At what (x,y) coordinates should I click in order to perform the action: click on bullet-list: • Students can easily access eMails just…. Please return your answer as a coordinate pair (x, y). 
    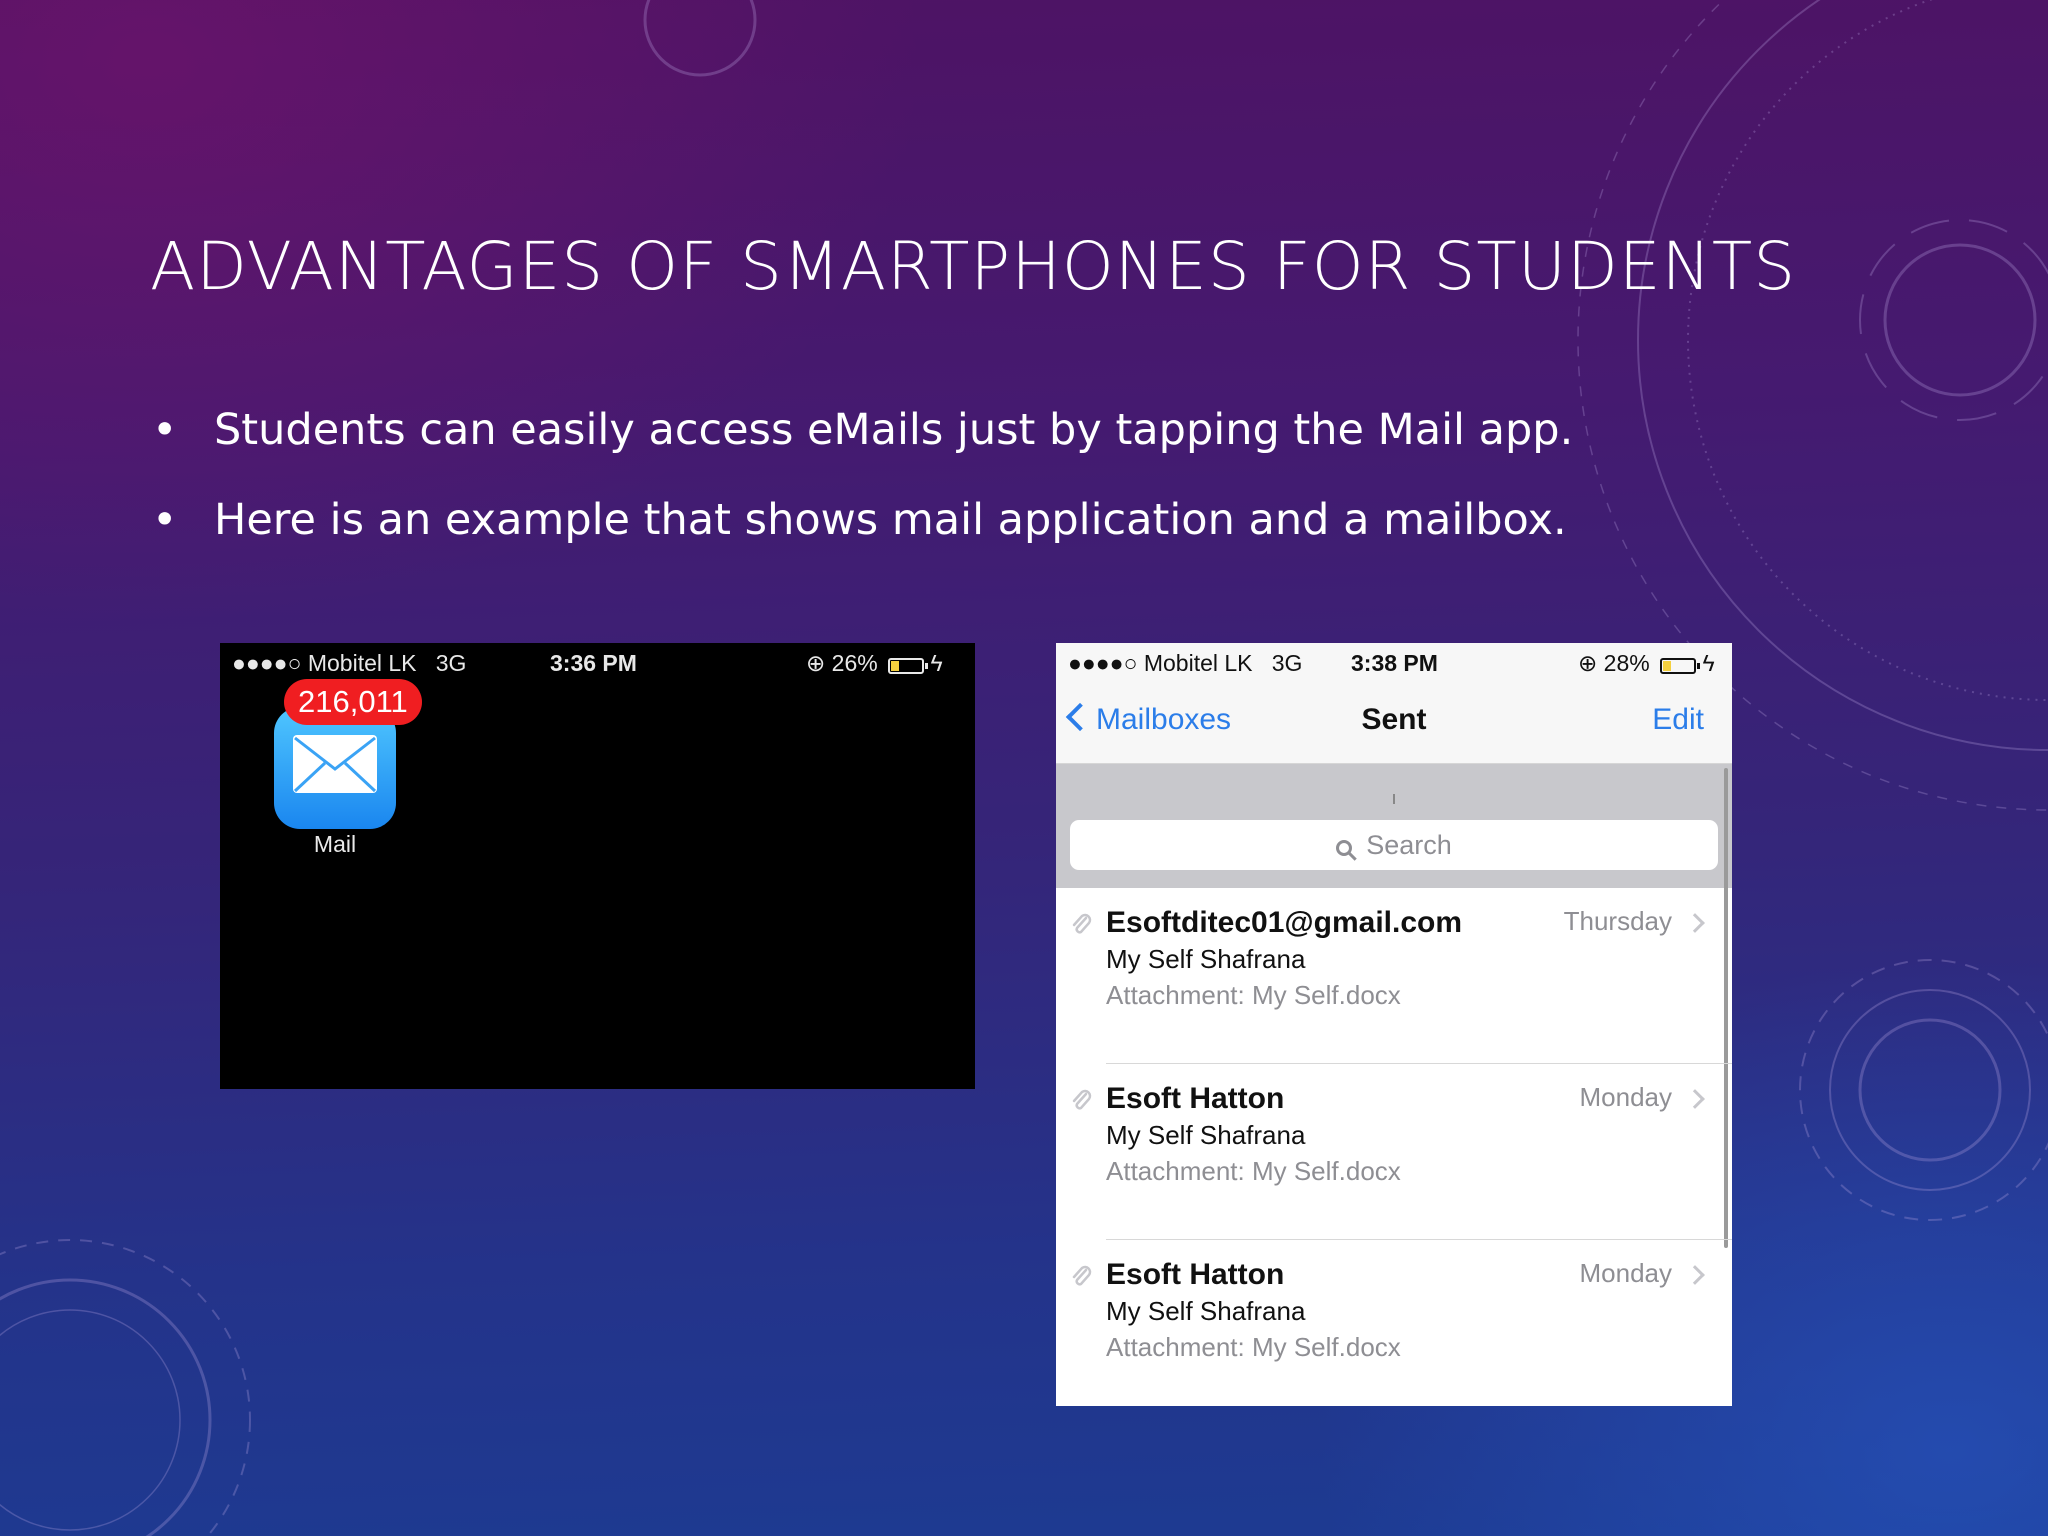
    Looking at the image, I should click on (861, 495).